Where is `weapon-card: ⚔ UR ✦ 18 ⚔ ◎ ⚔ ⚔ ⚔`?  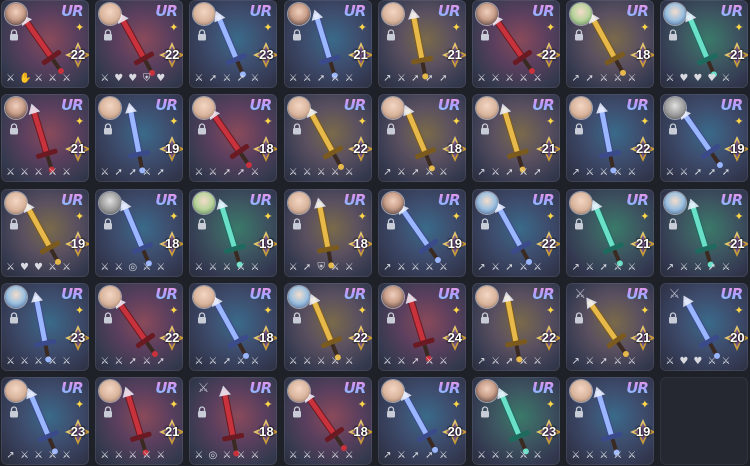
weapon-card: ⚔ UR ✦ 18 ⚔ ◎ ⚔ ⚔ ⚔ is located at coordinates (233, 421).